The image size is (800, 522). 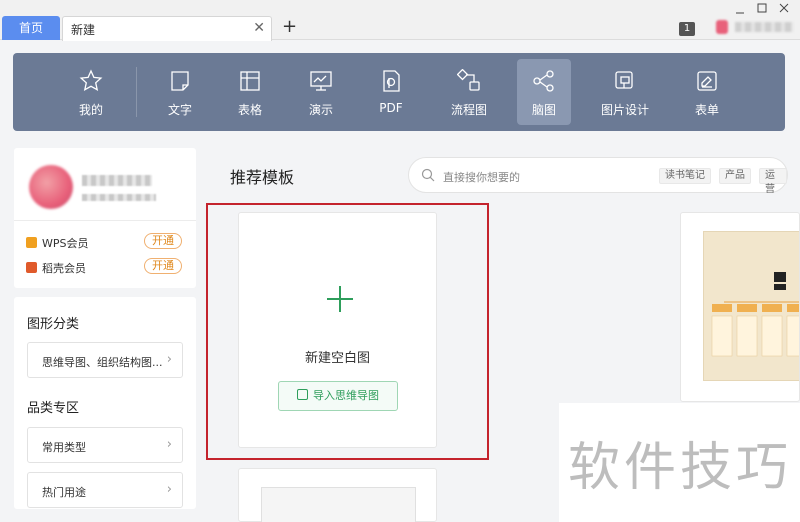 I want to click on tab-home: 首页, so click(x=31, y=28).